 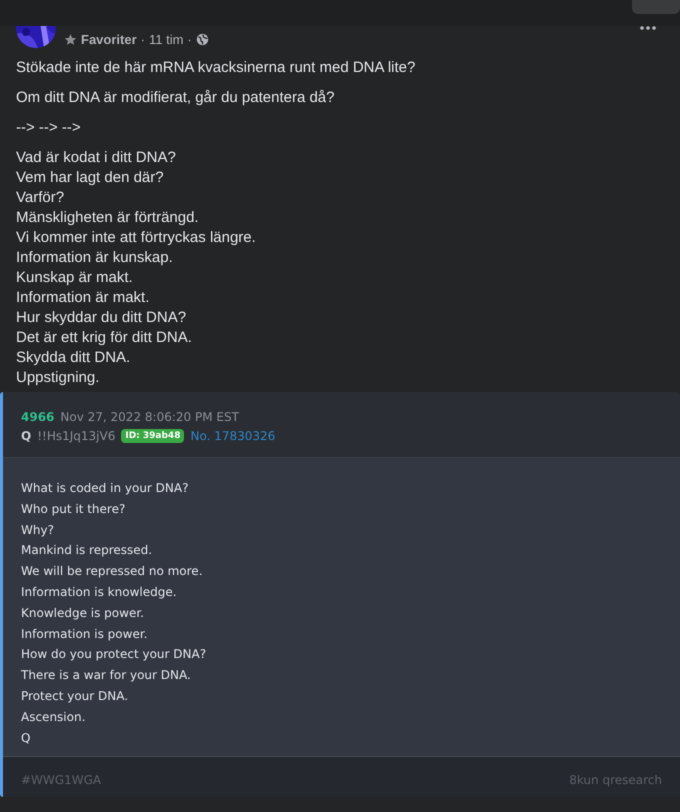 I want to click on post-date: Nov 27, 2022 8:06:20 PM EST, so click(x=149, y=417).